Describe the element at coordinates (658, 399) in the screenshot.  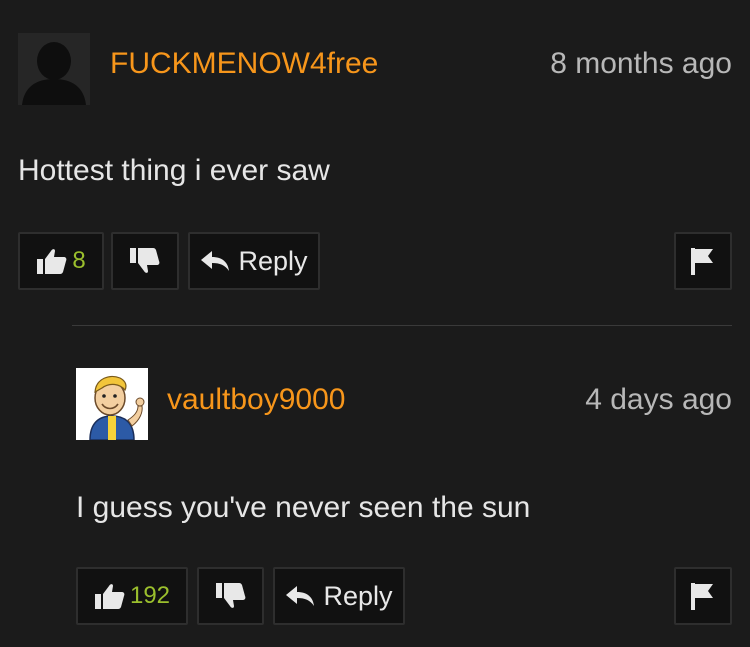
I see `timestamp: 4 days ago` at that location.